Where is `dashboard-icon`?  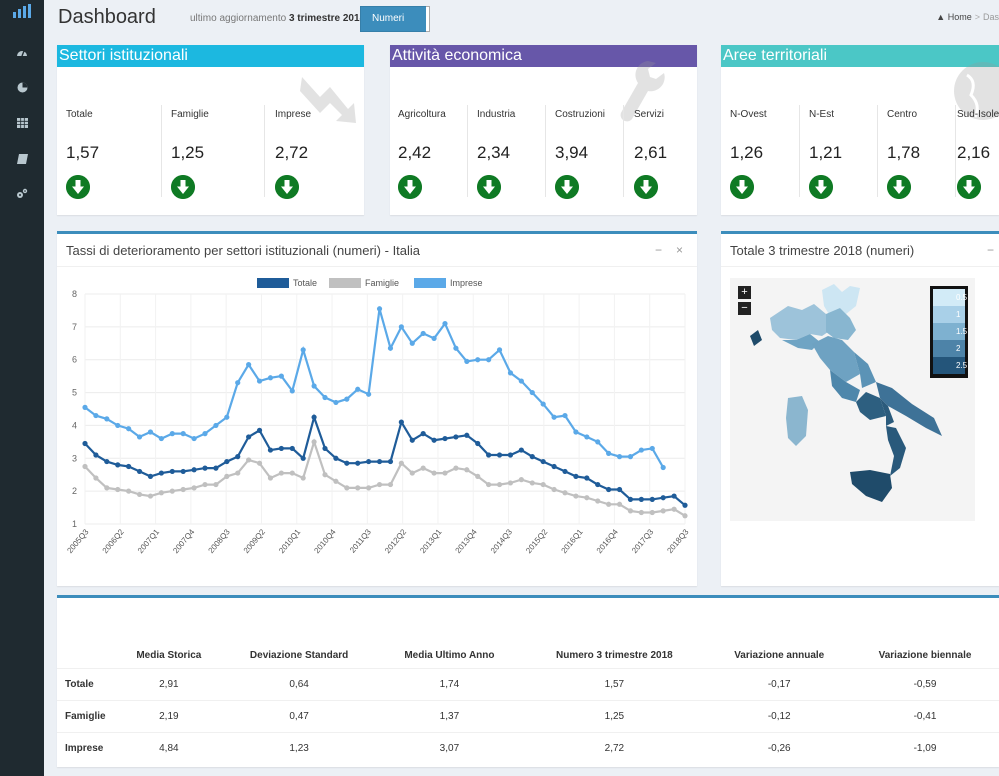 dashboard-icon is located at coordinates (22, 52).